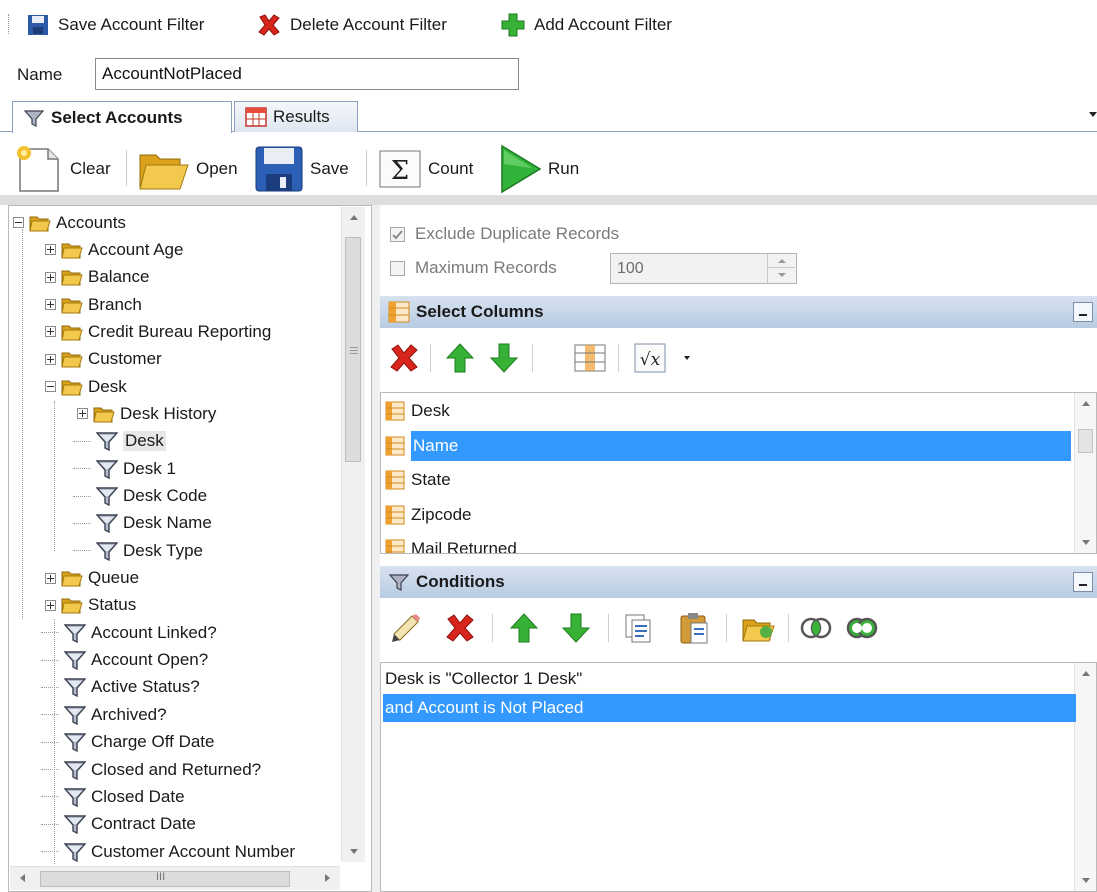 Image resolution: width=1097 pixels, height=892 pixels. Describe the element at coordinates (397, 268) in the screenshot. I see `maximum-records-checkbox` at that location.